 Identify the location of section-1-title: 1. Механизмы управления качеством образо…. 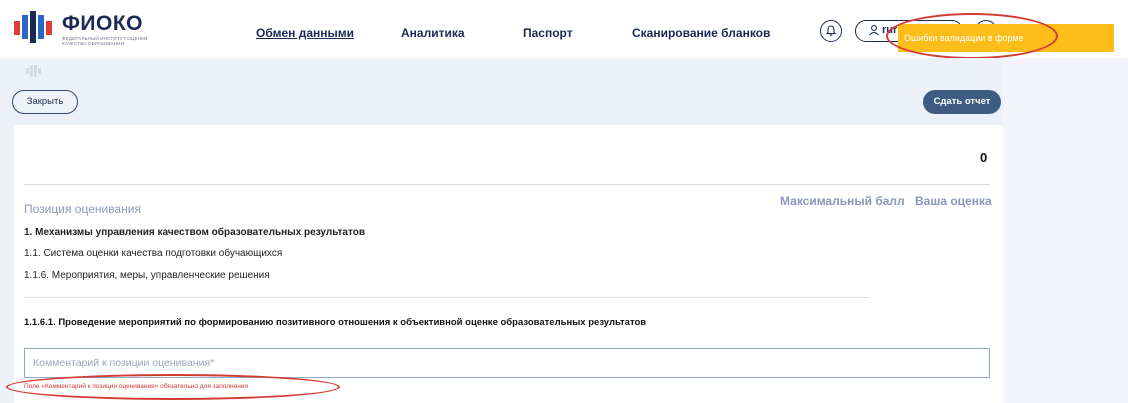
(194, 232).